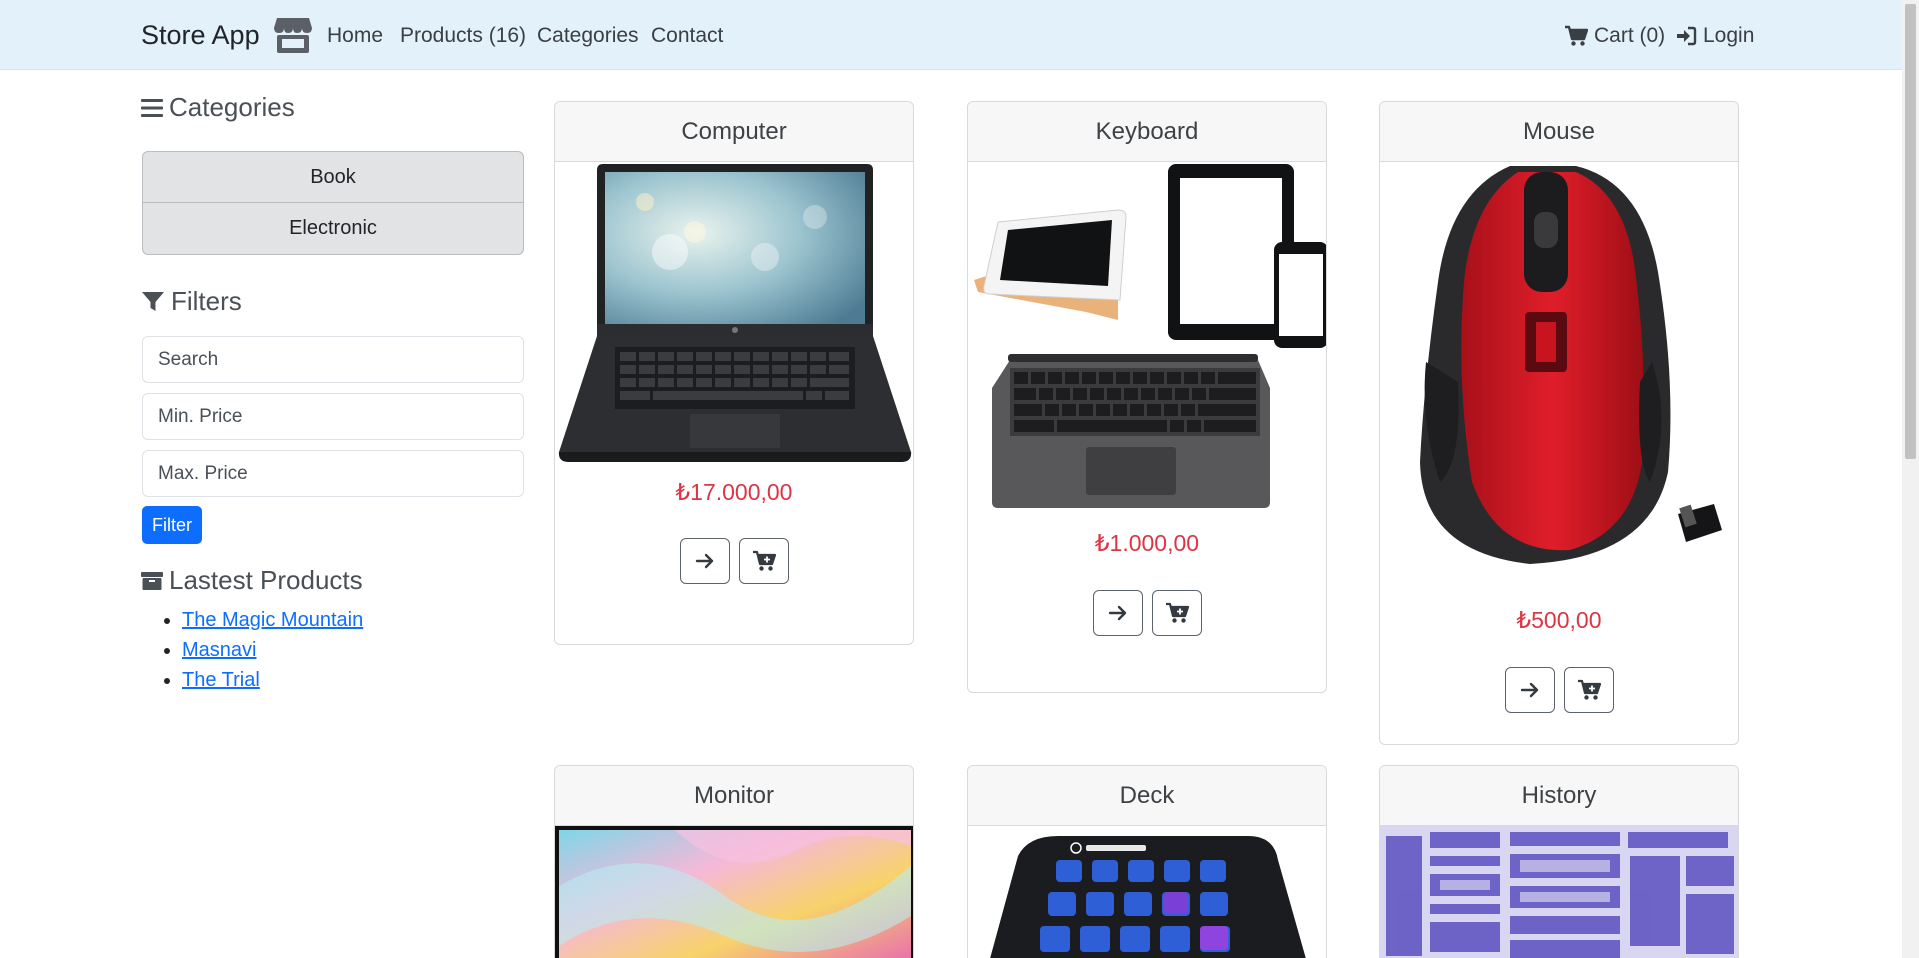  What do you see at coordinates (355, 36) in the screenshot?
I see `nav-home-link: Home` at bounding box center [355, 36].